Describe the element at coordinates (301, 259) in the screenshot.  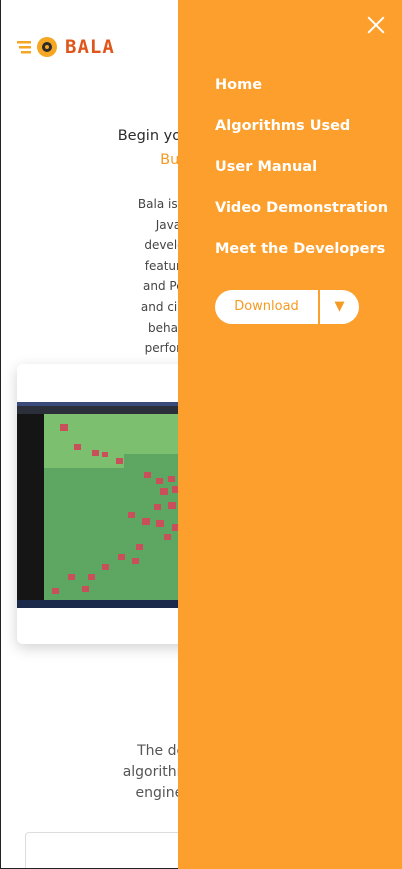
I see `nav-item-meet-the-developers: Meet the Developers` at that location.